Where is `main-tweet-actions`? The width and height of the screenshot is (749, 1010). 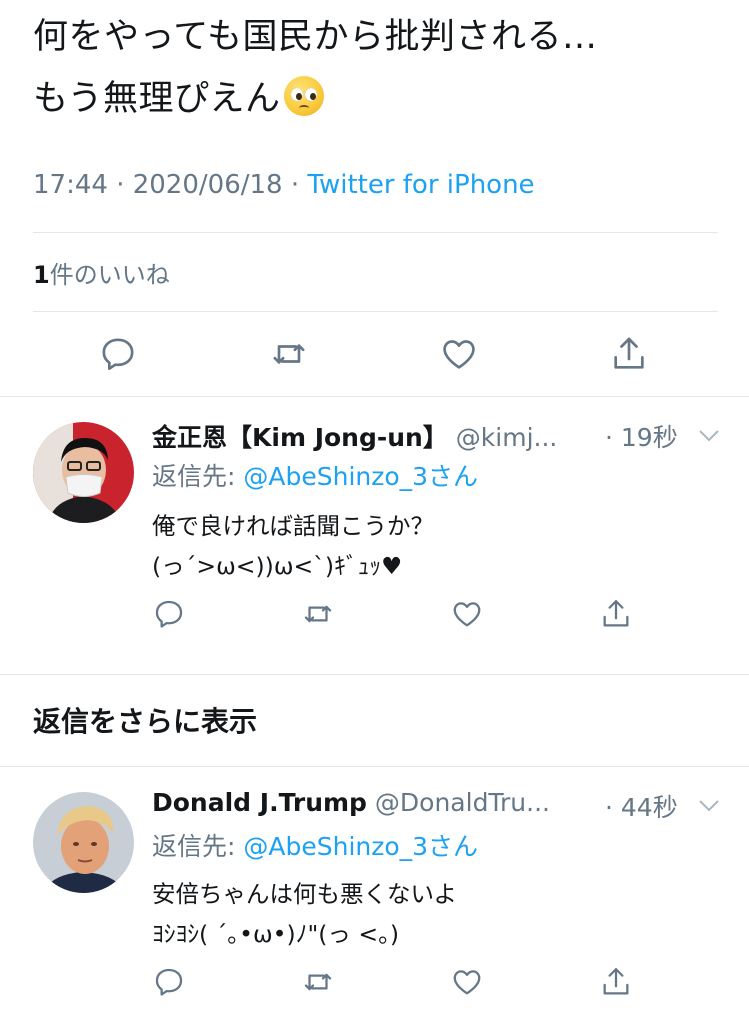 main-tweet-actions is located at coordinates (374, 357).